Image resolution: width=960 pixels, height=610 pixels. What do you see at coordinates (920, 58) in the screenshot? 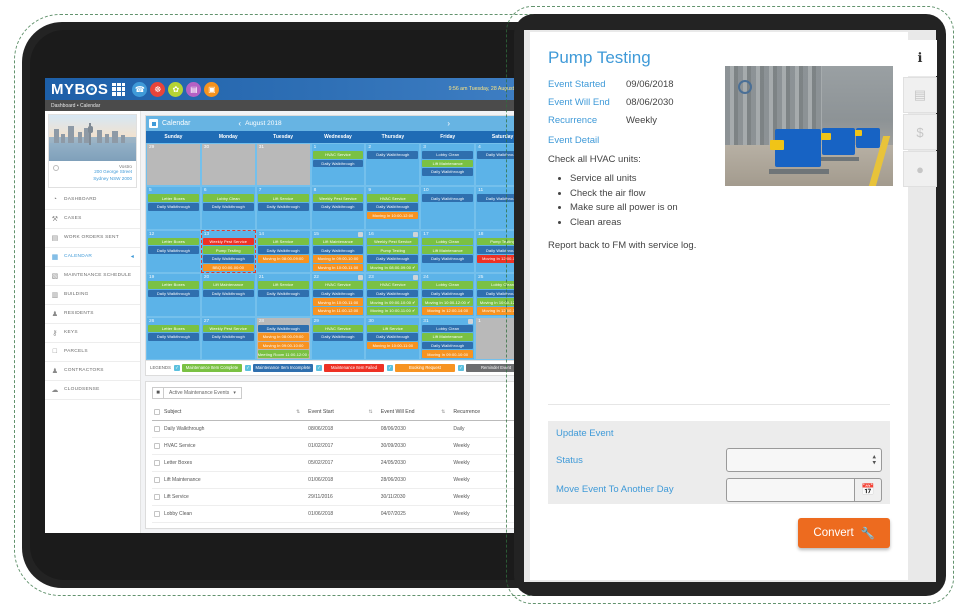
I see `info-icon: ℹ` at bounding box center [920, 58].